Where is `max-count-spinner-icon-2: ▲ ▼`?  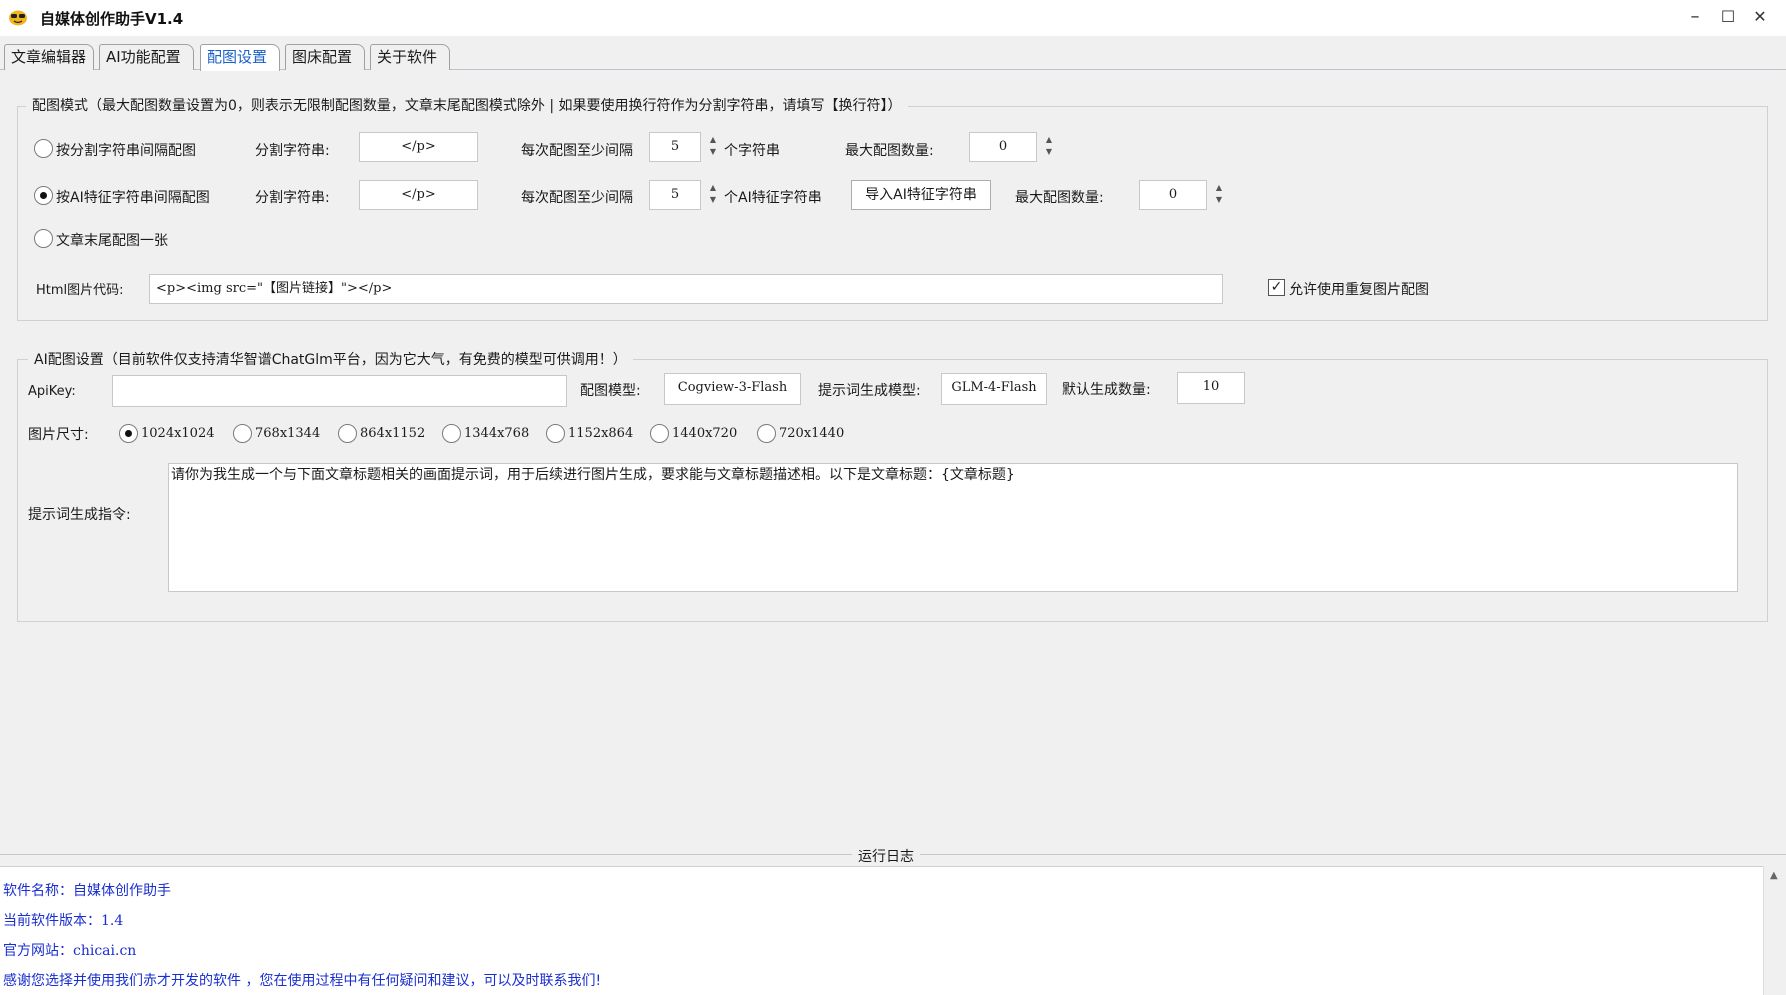
max-count-spinner-icon-2: ▲ ▼ is located at coordinates (1219, 196).